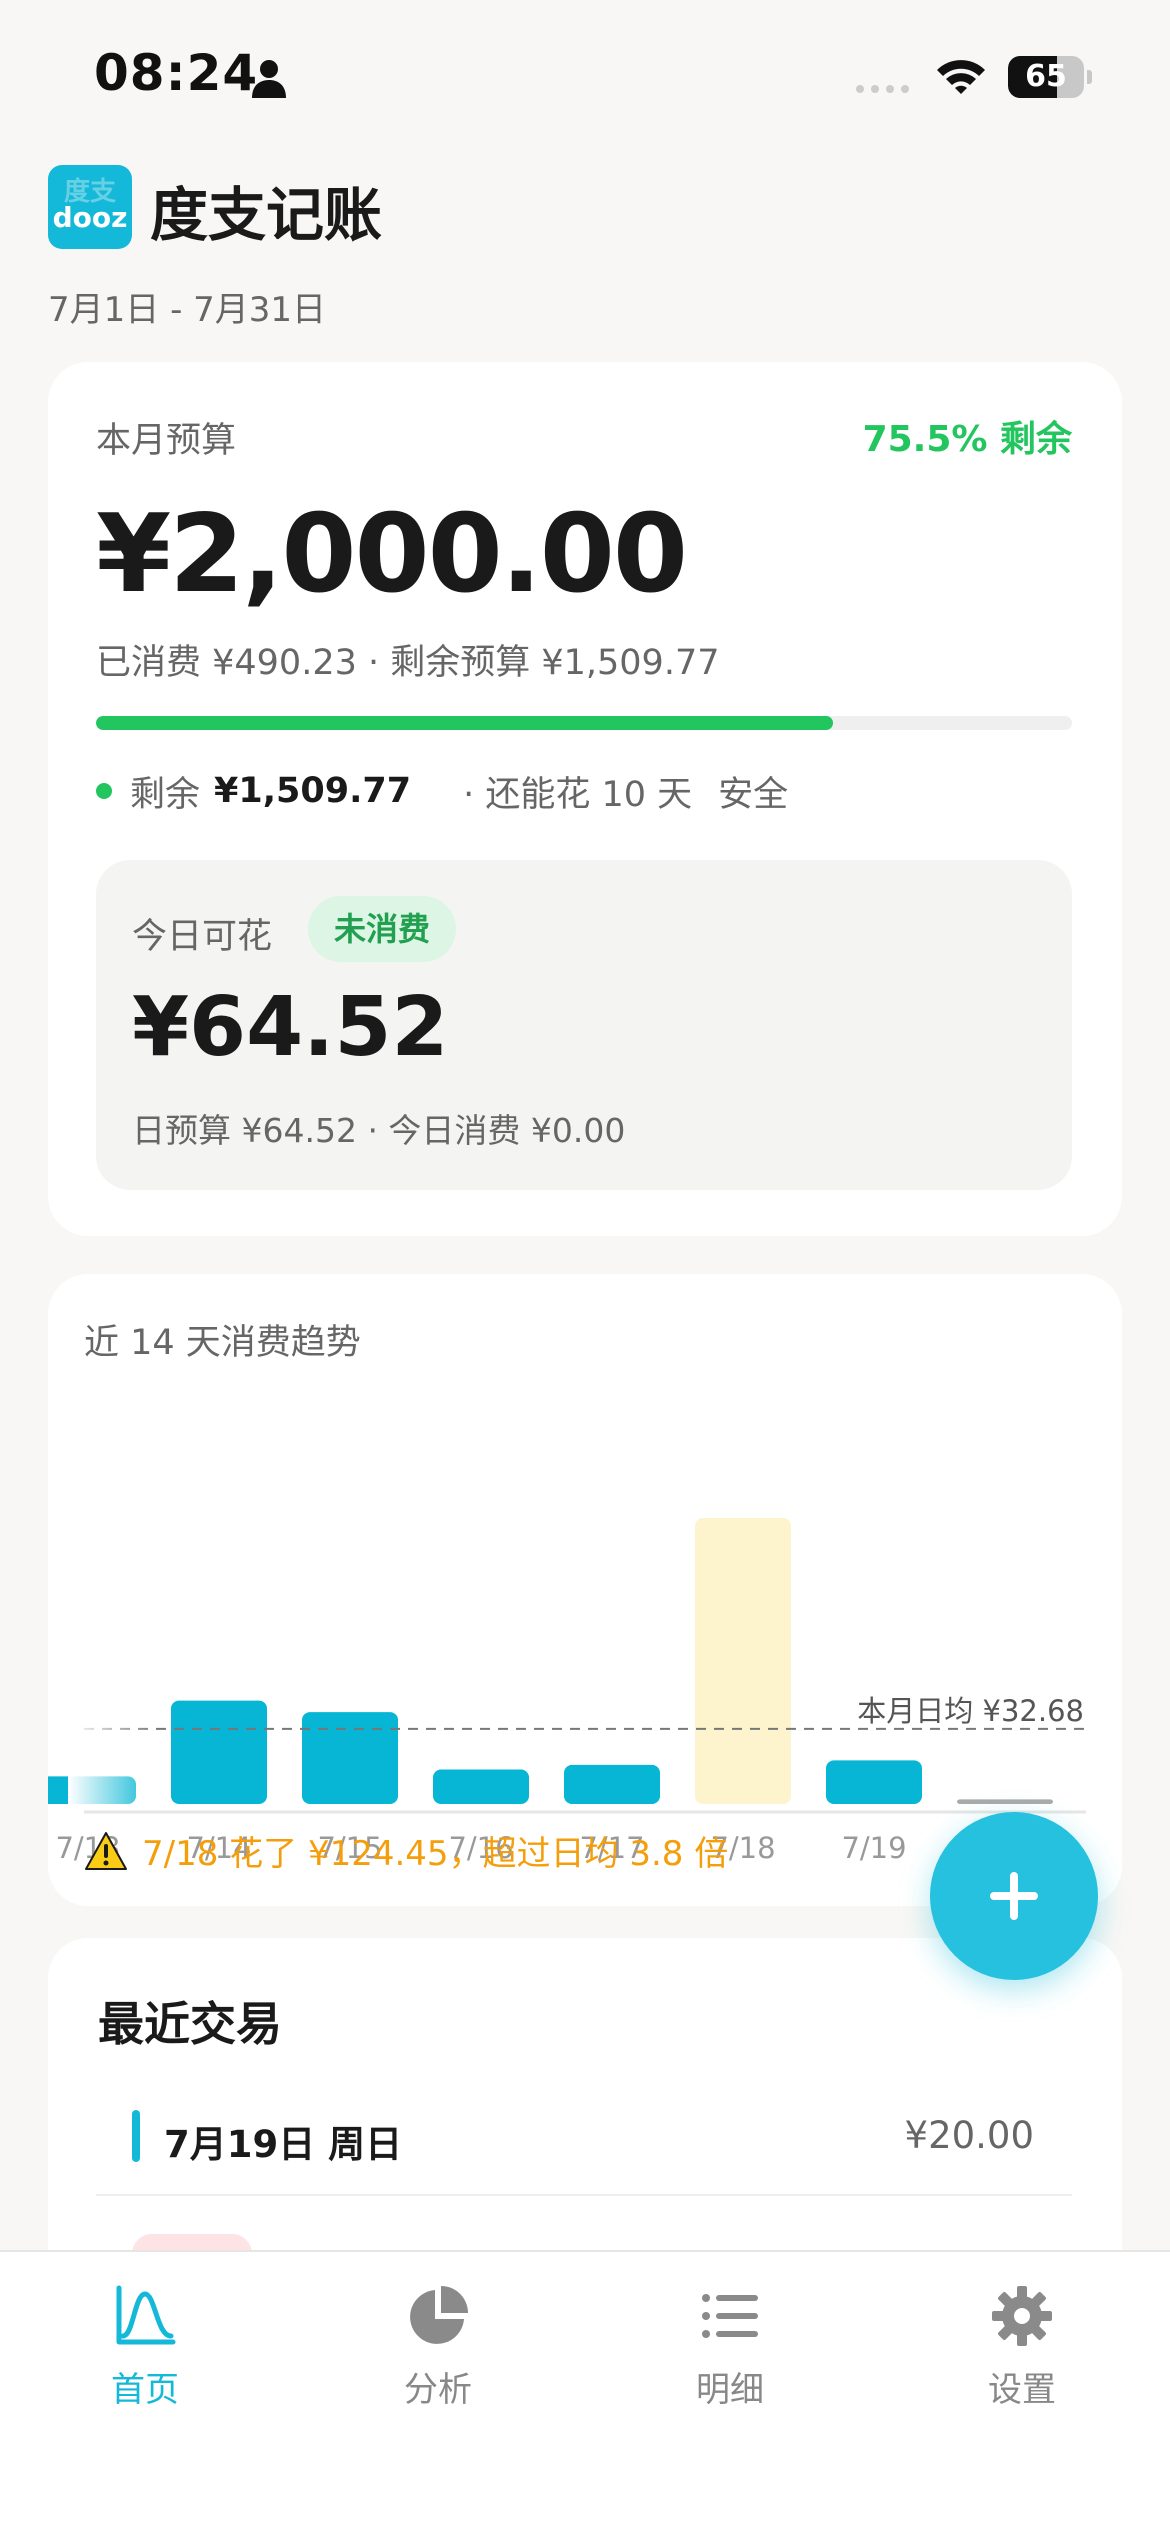 This screenshot has height=2532, width=1170. Describe the element at coordinates (439, 2315) in the screenshot. I see `pie-chart-icon` at that location.